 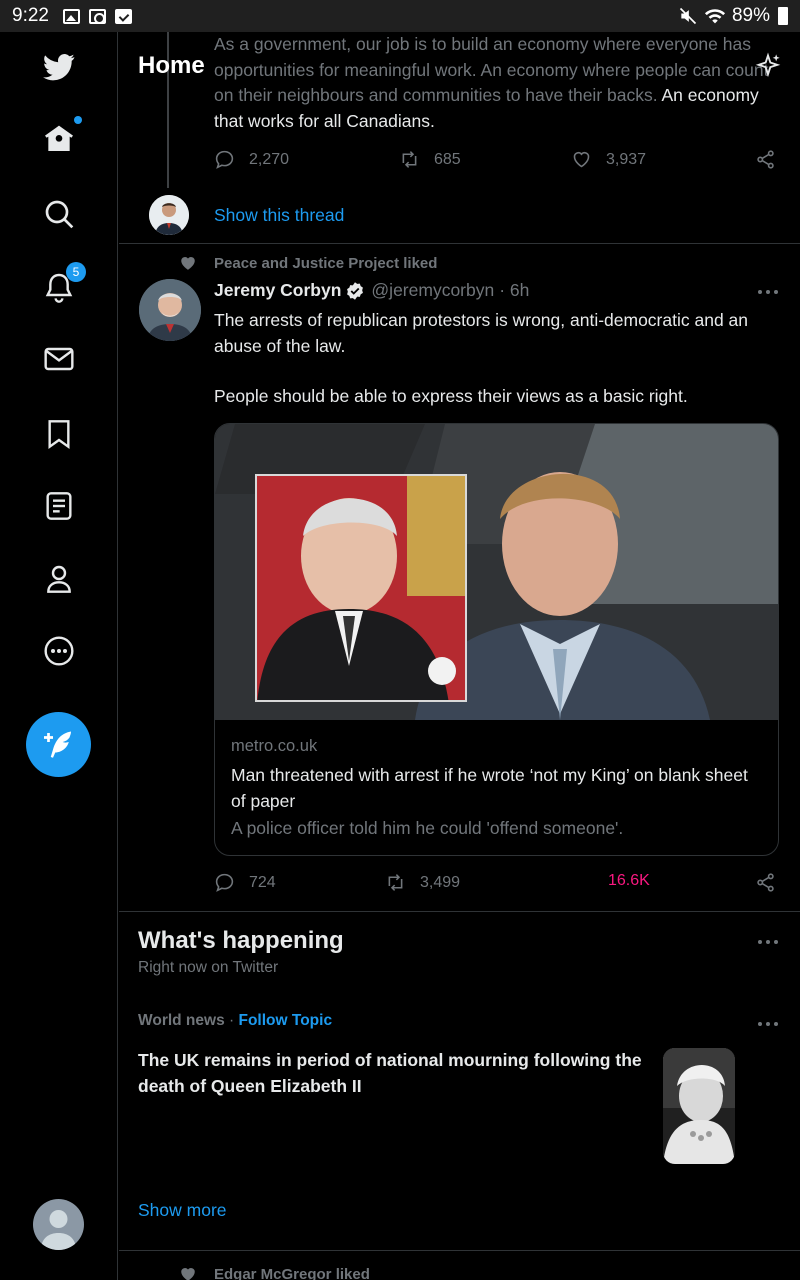 I want to click on card-inset-photo, so click(x=361, y=588).